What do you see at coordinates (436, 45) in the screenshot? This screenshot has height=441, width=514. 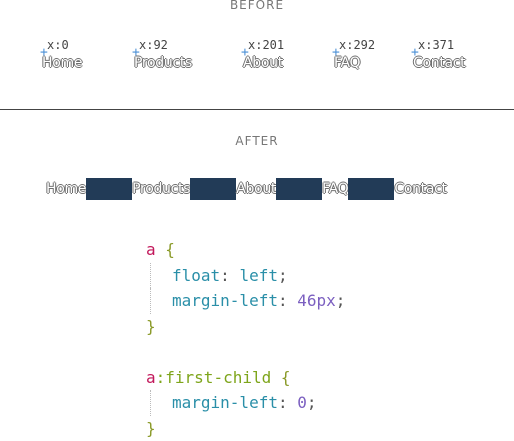 I see `coord-label: x:371` at bounding box center [436, 45].